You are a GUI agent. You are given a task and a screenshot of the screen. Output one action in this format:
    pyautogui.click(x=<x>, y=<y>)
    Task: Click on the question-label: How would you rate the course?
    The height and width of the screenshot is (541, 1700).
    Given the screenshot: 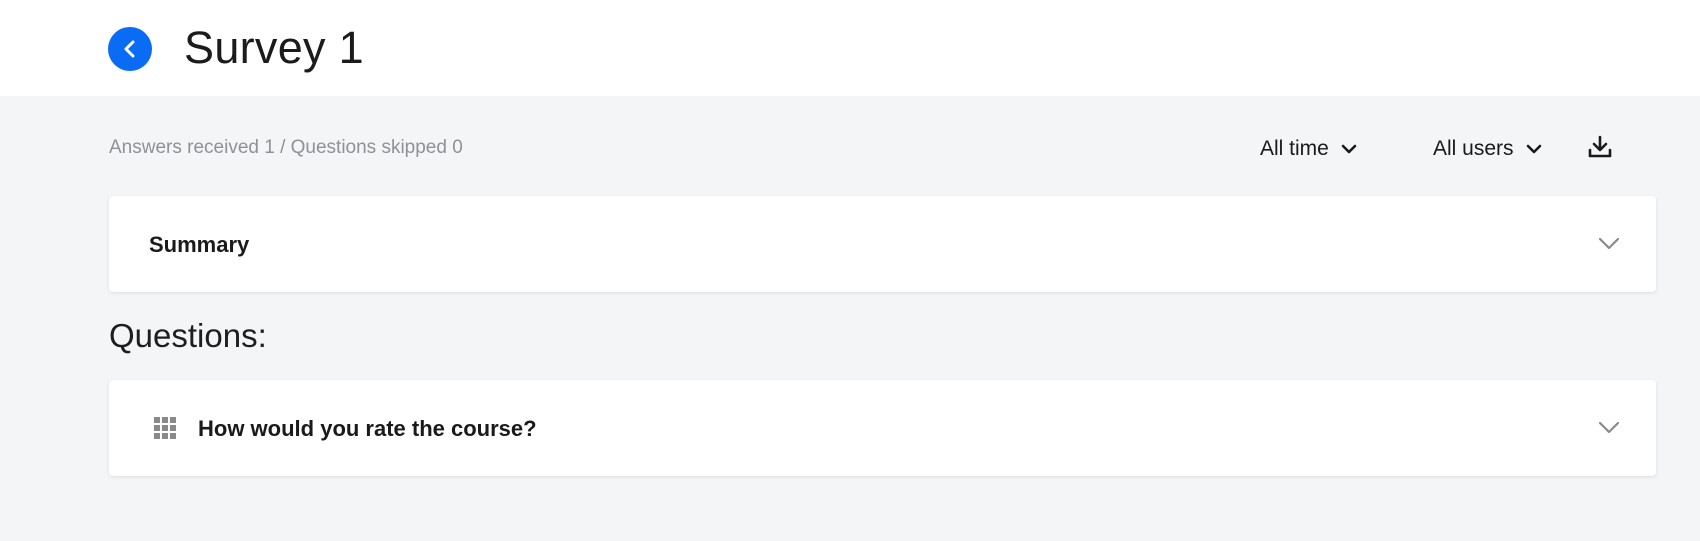 What is the action you would take?
    pyautogui.click(x=367, y=428)
    